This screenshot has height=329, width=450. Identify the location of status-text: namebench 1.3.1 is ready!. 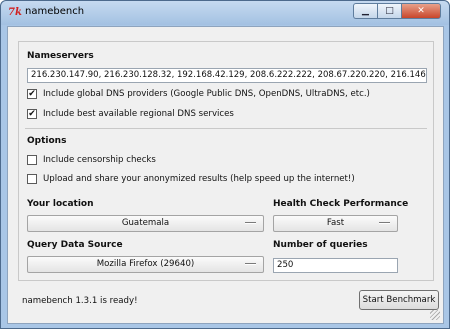
(80, 301).